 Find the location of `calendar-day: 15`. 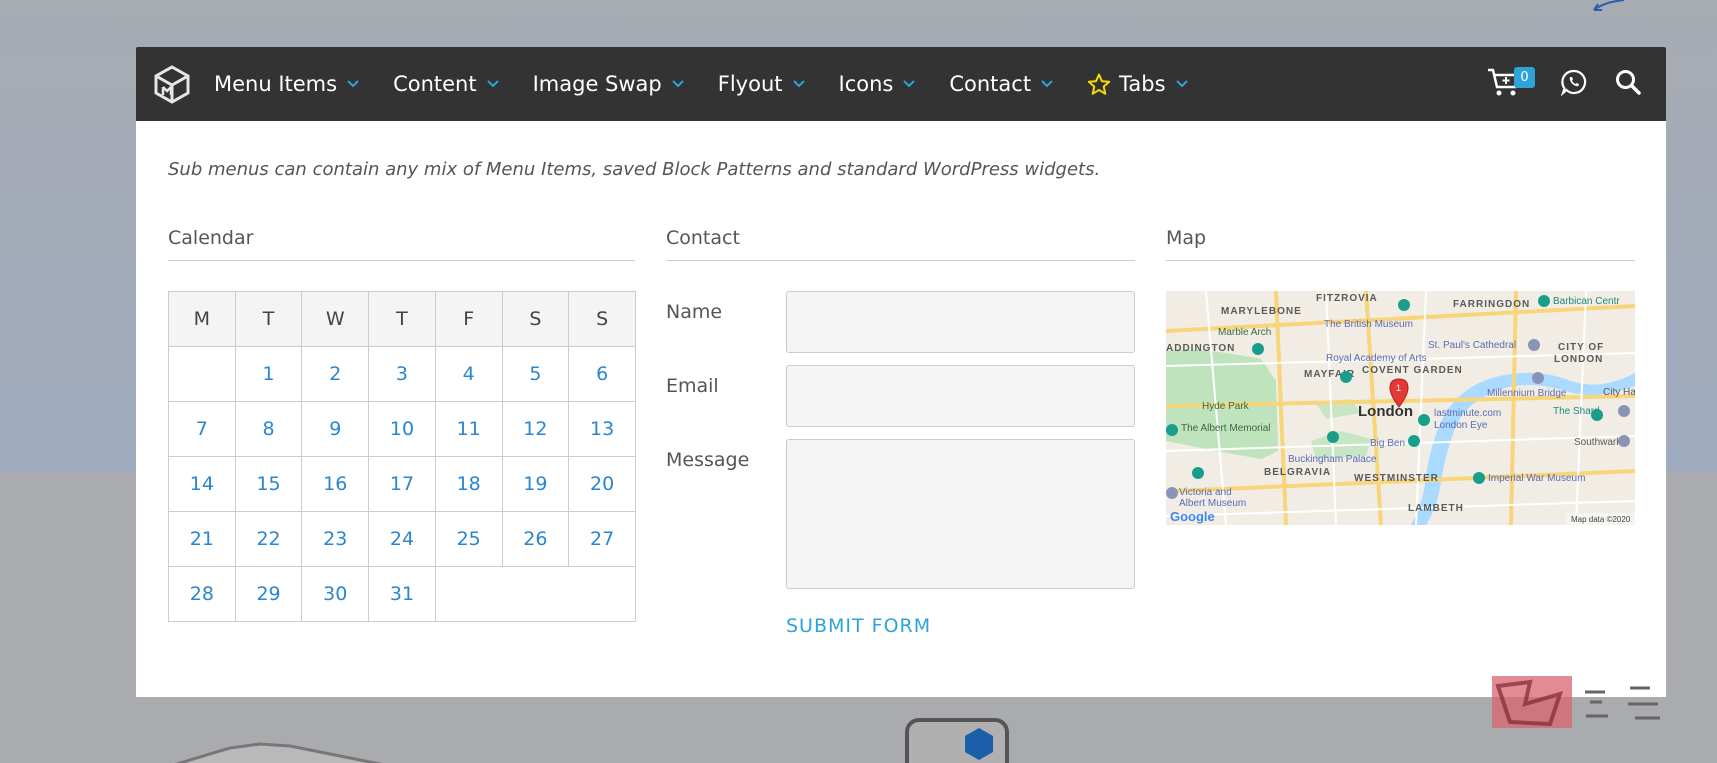

calendar-day: 15 is located at coordinates (268, 484).